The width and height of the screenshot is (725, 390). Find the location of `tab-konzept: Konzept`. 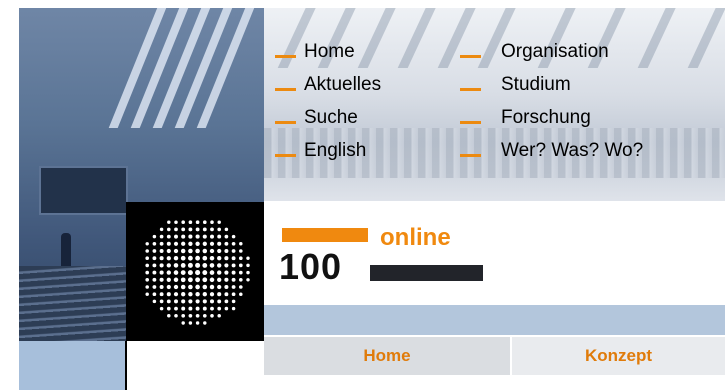

tab-konzept: Konzept is located at coordinates (618, 356).